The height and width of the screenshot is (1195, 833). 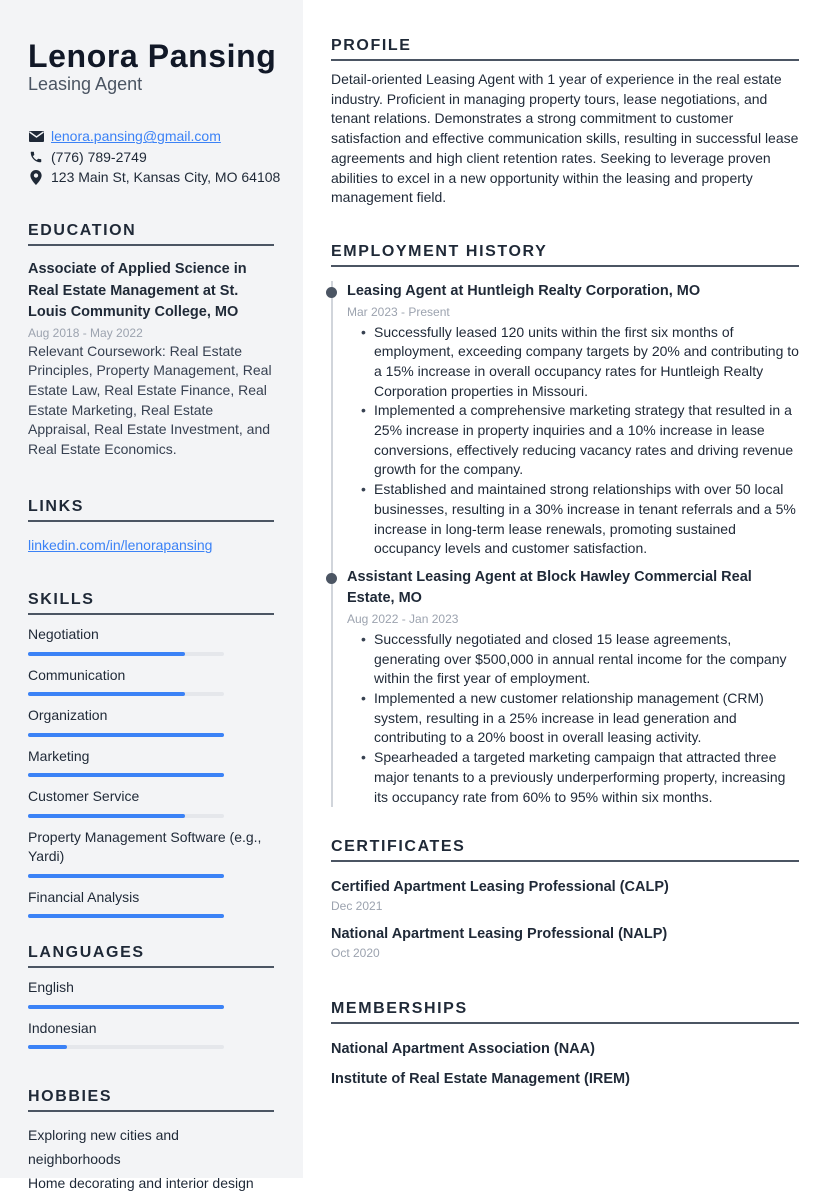 I want to click on skill-label: Communication, so click(x=77, y=674).